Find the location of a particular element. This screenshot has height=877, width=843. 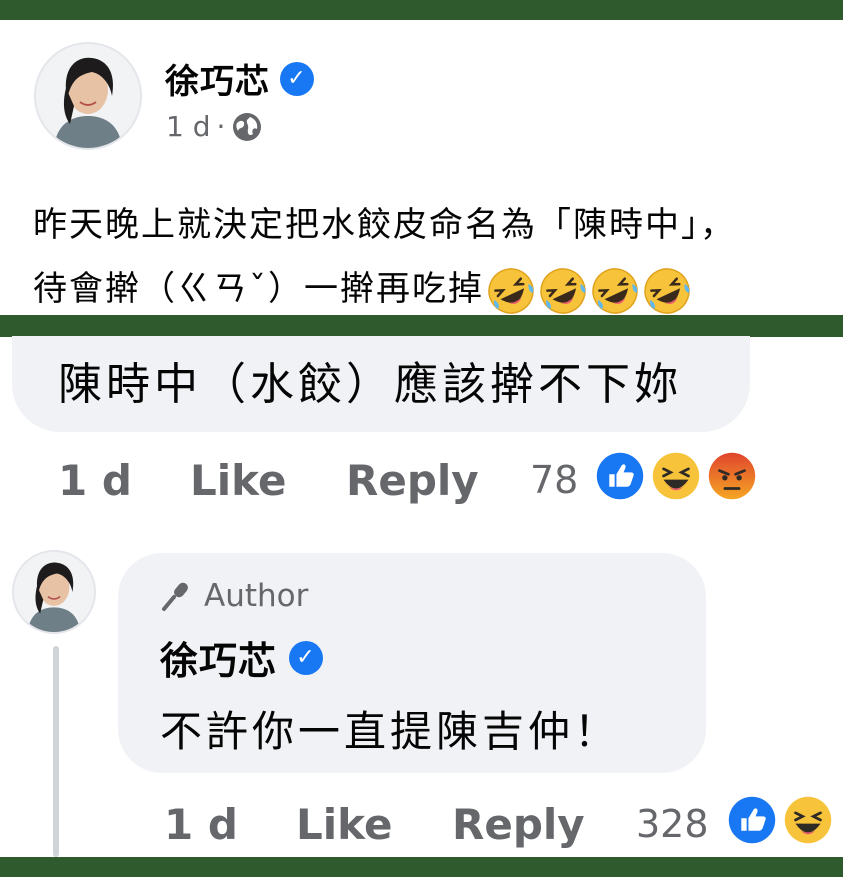

emoji-group is located at coordinates (588, 289).